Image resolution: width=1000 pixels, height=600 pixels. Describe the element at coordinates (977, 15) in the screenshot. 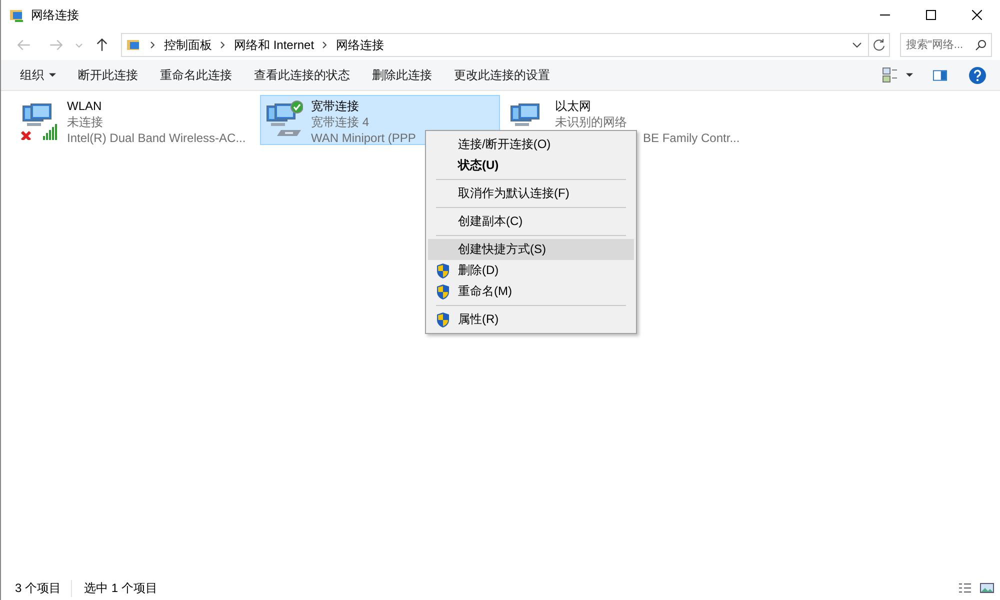

I see `close-icon` at that location.